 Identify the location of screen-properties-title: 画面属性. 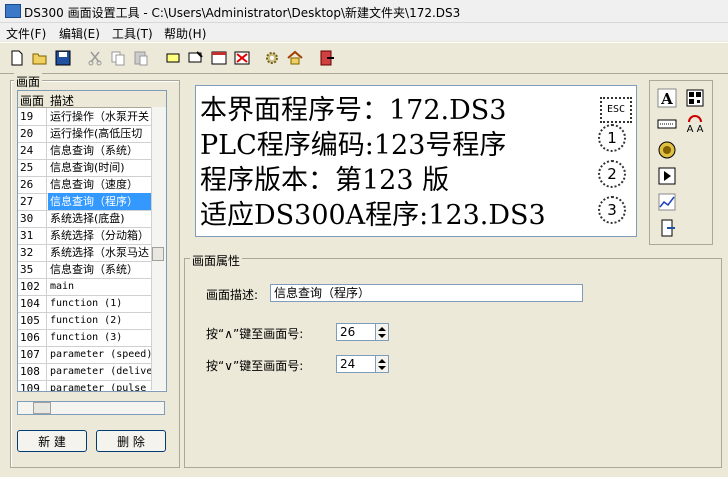
(216, 260).